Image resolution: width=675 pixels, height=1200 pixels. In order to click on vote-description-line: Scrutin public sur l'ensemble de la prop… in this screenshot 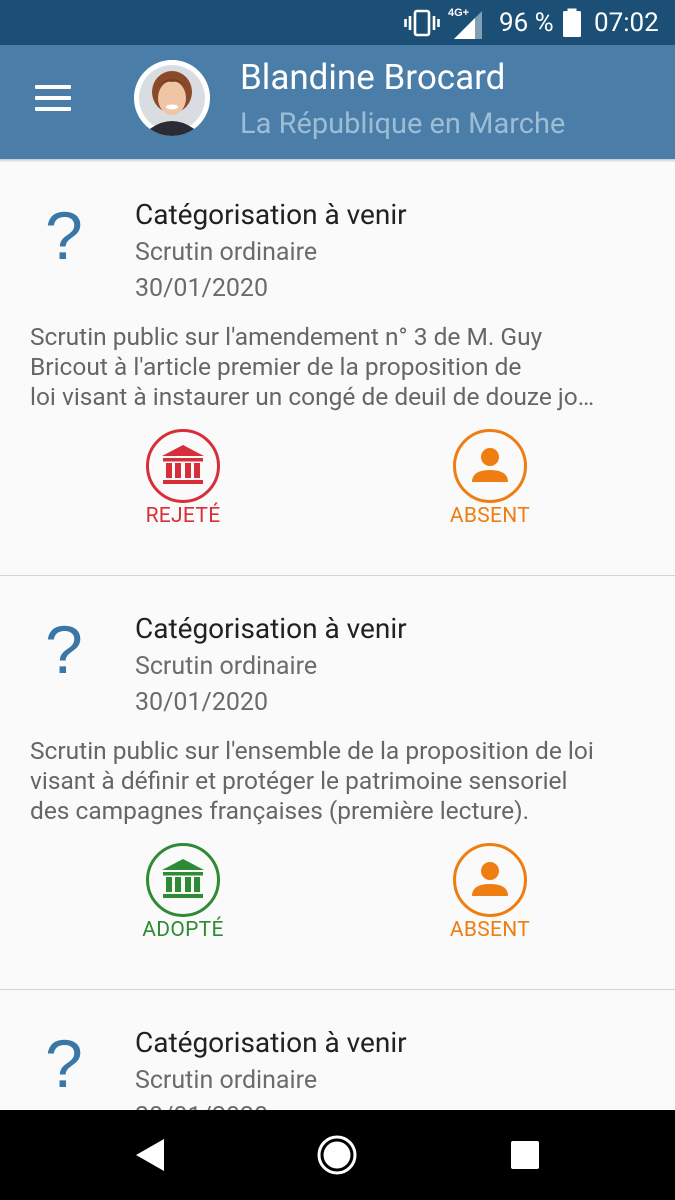, I will do `click(312, 750)`.